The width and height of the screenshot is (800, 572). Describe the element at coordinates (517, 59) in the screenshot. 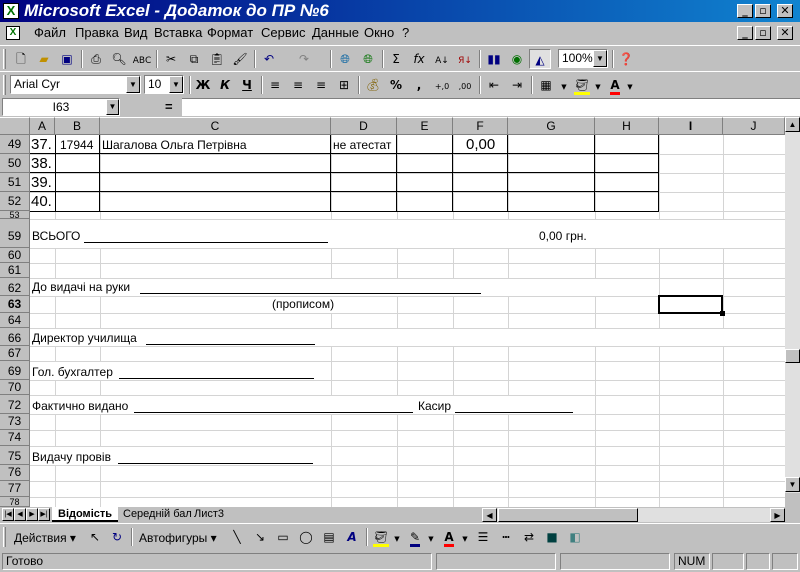

I see `map-icon: ◉` at that location.